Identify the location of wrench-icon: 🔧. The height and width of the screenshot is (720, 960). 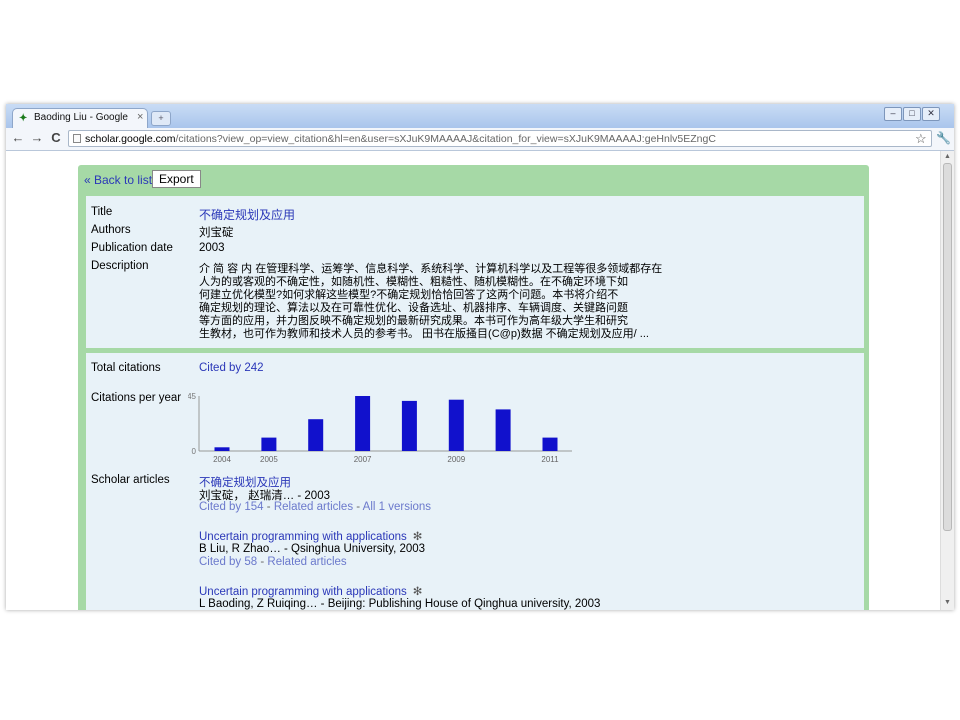
(943, 138).